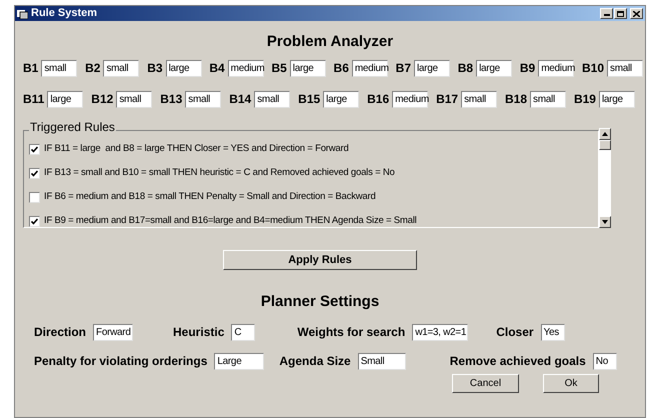  What do you see at coordinates (403, 68) in the screenshot?
I see `field-label: B7` at bounding box center [403, 68].